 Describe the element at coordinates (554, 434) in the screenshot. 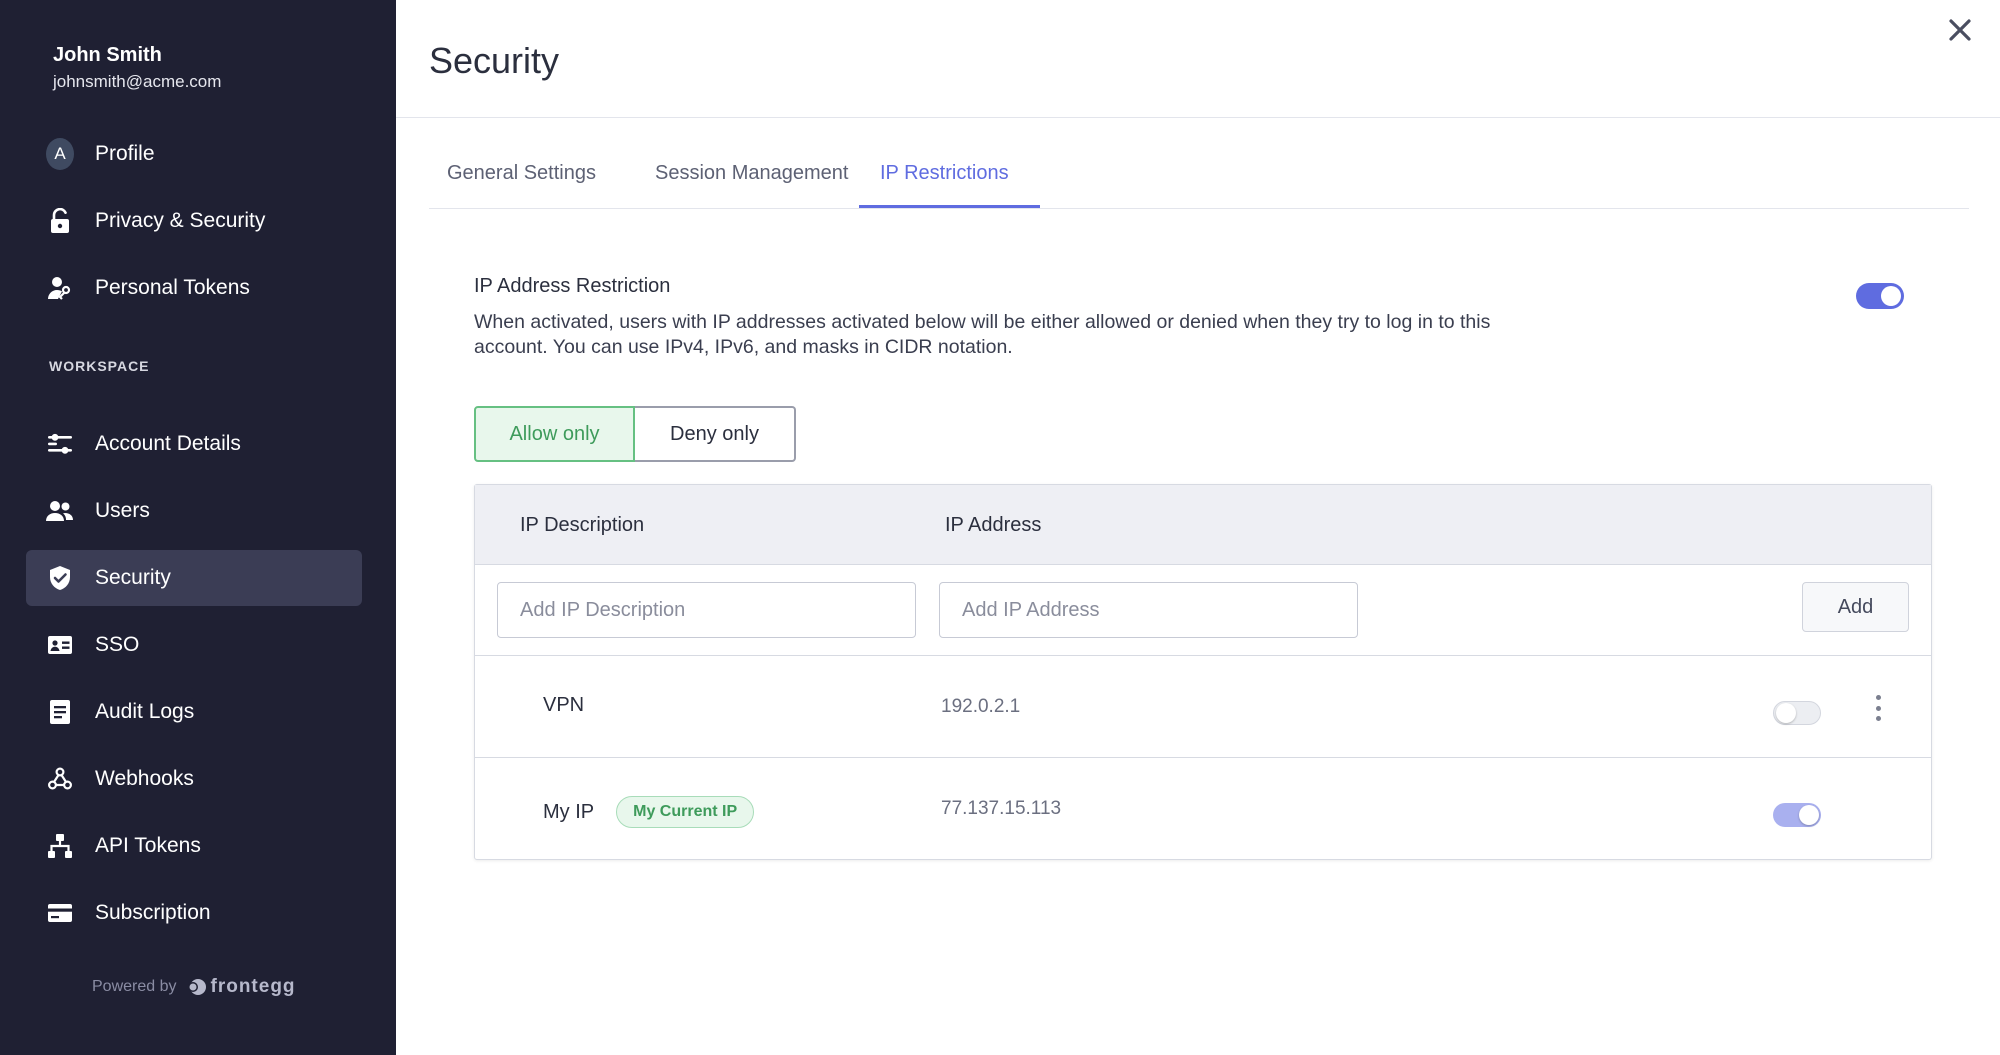

I see `allow-only-button: Allow only` at that location.